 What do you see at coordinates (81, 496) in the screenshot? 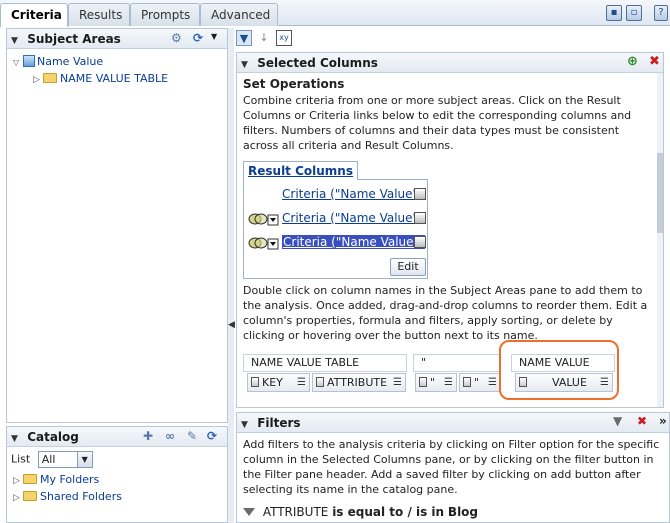
I see `tree-item-label: Shared Folders` at bounding box center [81, 496].